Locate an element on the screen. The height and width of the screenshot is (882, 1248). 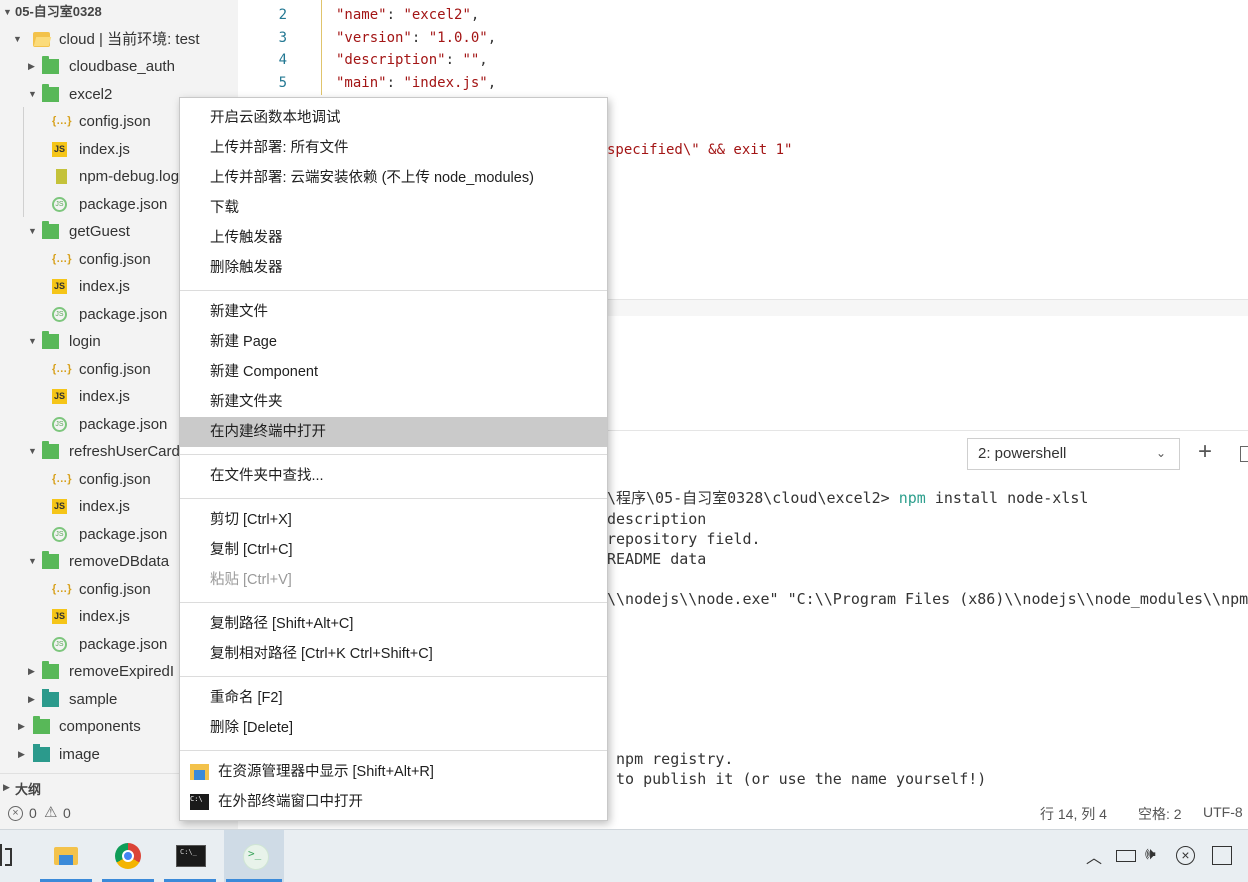
menu-item: 新建 Component is located at coordinates (393, 372).